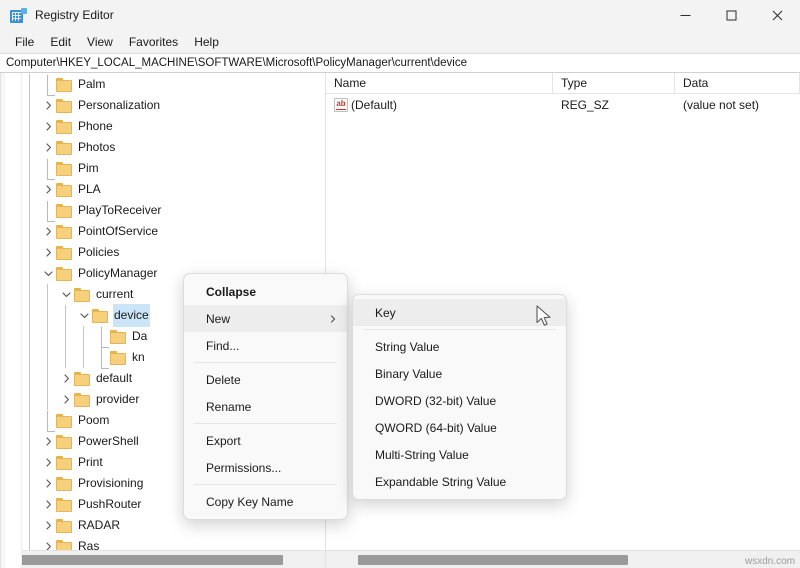 The width and height of the screenshot is (800, 568). I want to click on tree-item-label: Provisioning, so click(111, 483).